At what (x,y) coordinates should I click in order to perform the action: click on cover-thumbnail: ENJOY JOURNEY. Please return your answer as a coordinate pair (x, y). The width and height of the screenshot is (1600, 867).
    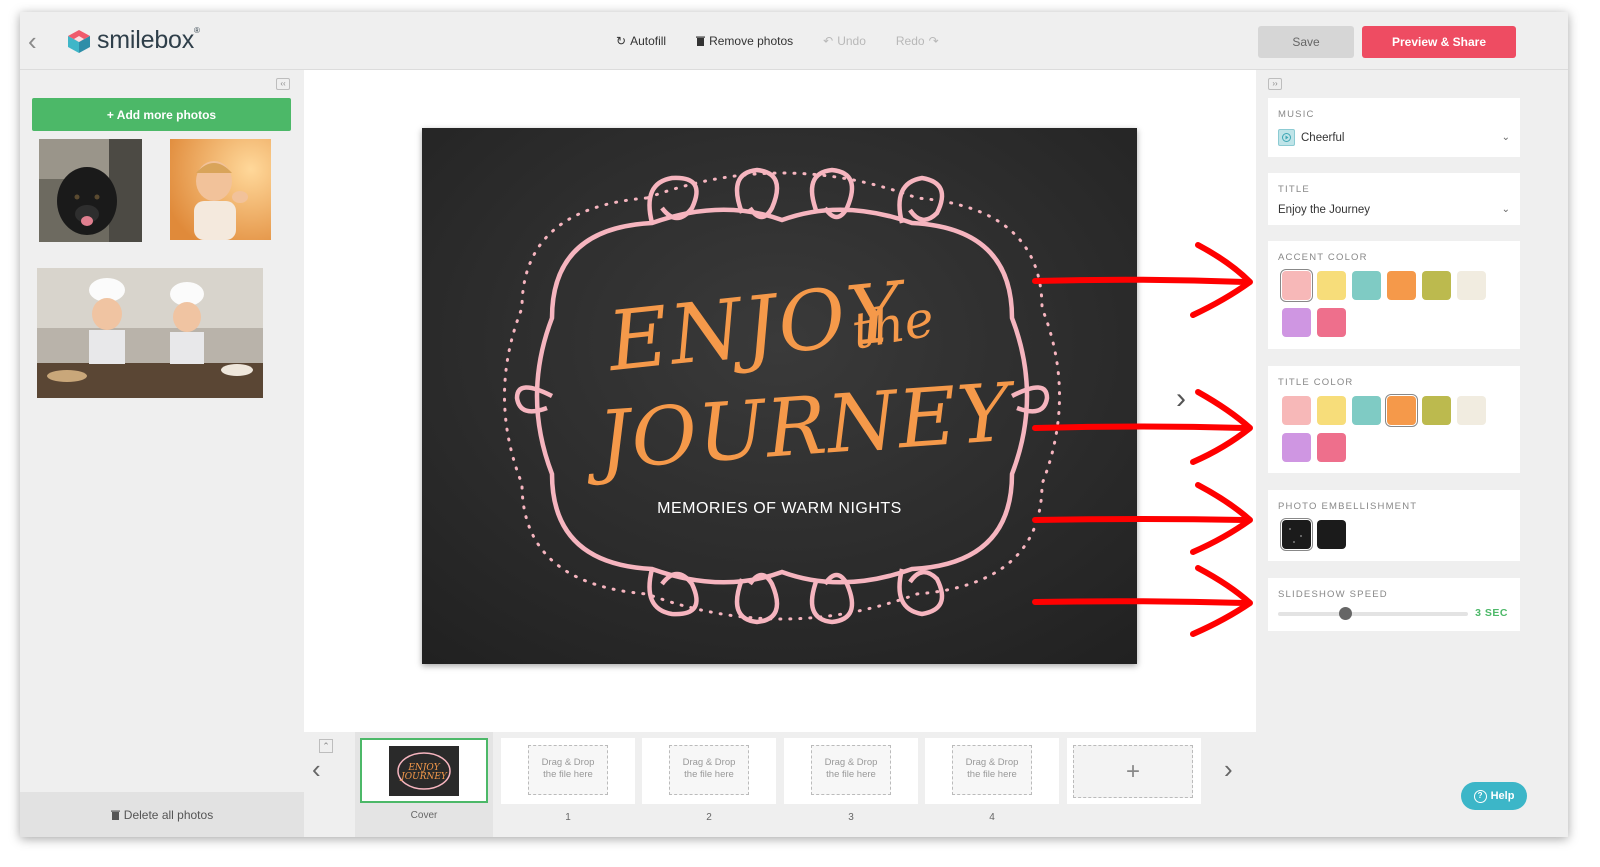
    Looking at the image, I should click on (424, 770).